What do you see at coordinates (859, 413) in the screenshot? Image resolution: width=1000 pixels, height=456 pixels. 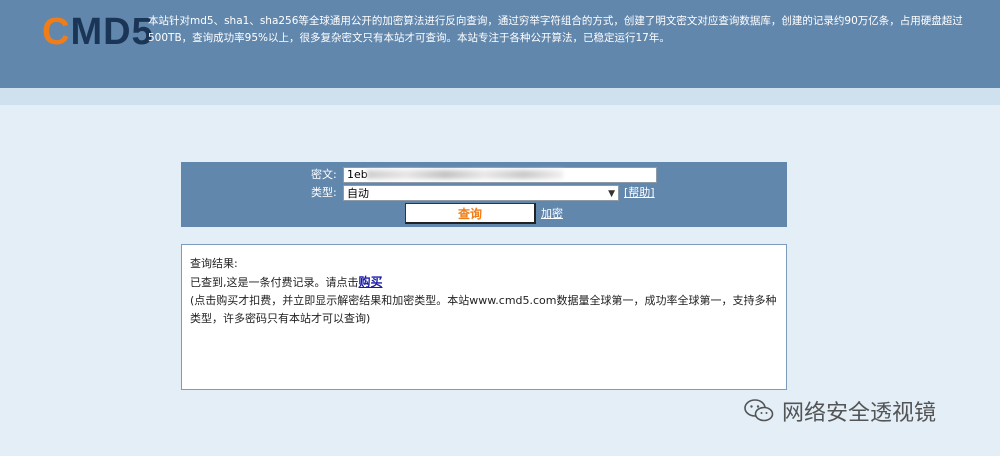 I see `watermark-text: 网络安全透视镜` at bounding box center [859, 413].